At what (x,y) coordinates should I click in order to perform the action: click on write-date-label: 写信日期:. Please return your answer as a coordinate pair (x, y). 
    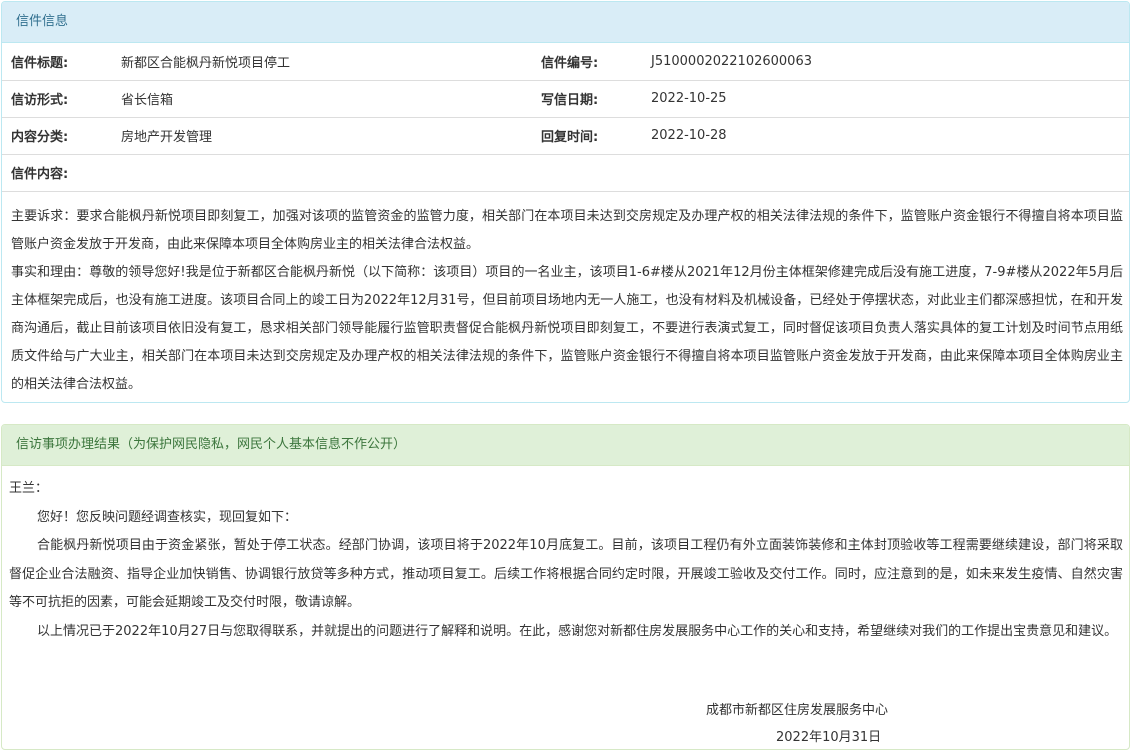
    Looking at the image, I should click on (587, 99).